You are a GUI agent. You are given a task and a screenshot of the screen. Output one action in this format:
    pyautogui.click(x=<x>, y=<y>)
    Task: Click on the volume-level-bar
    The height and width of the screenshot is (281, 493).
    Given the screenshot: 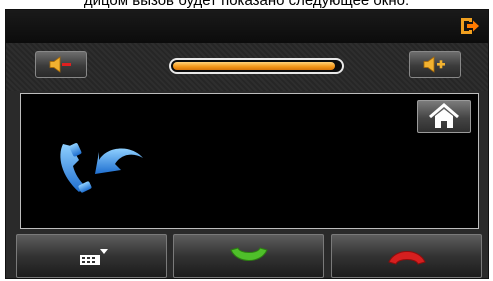 What is the action you would take?
    pyautogui.click(x=256, y=66)
    